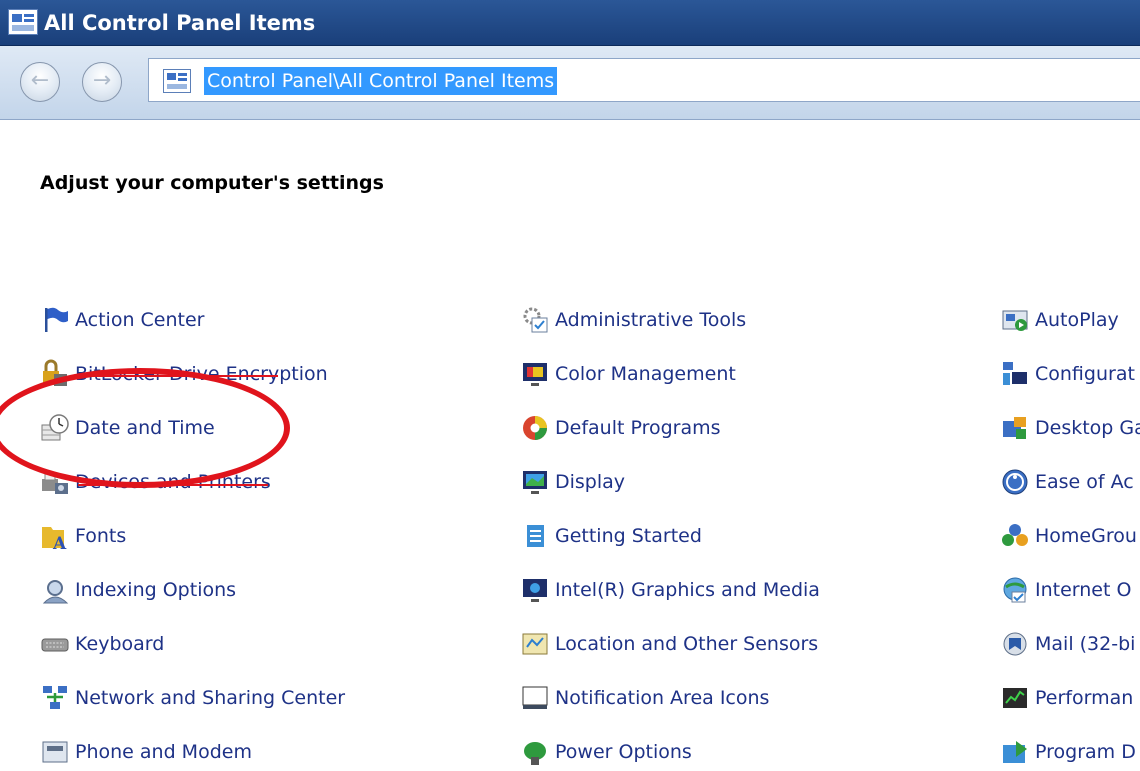  Describe the element at coordinates (570, 23) in the screenshot. I see `title-bar: All Control Panel Items` at that location.